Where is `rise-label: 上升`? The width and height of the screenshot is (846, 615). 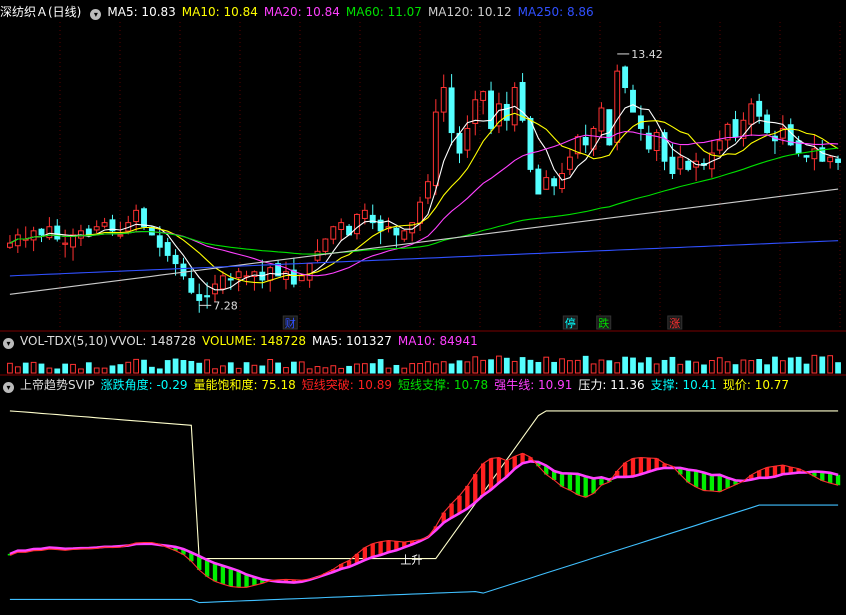 rise-label: 上升 is located at coordinates (411, 559).